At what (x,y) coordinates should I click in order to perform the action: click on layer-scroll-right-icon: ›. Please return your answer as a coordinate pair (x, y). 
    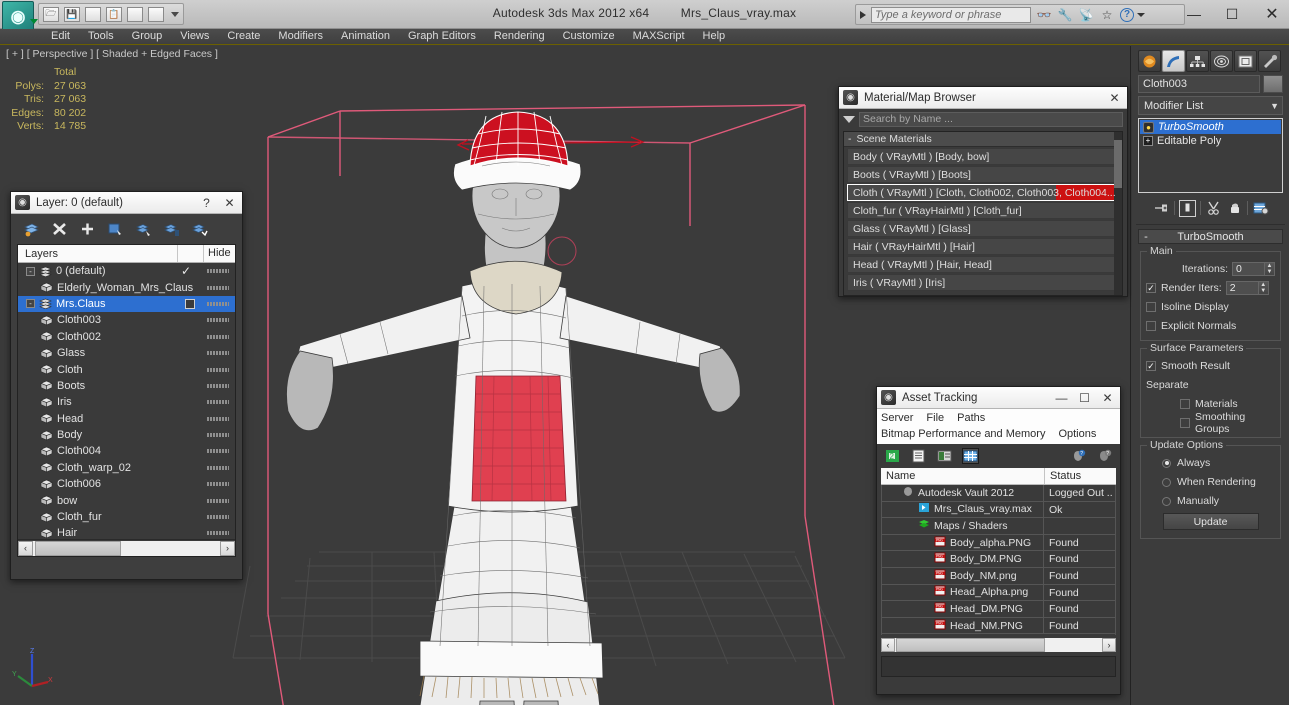
    Looking at the image, I should click on (227, 548).